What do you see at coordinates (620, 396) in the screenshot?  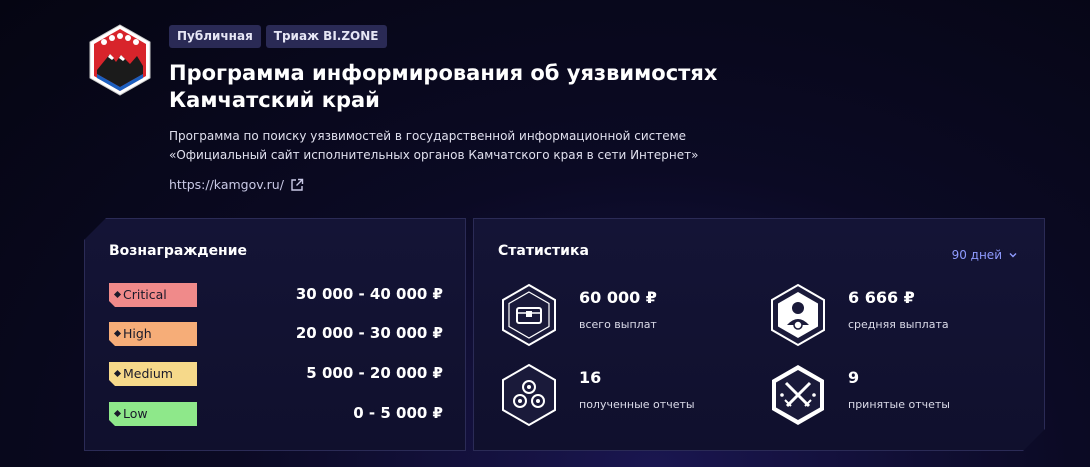 I see `stat-reports-received: 16 полученные отчеты` at bounding box center [620, 396].